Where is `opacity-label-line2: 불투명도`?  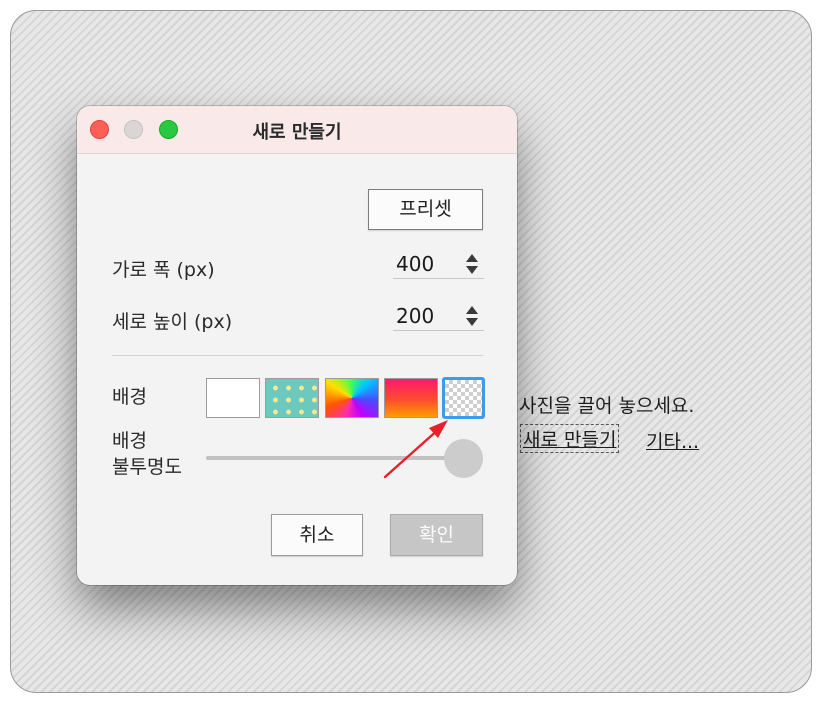 opacity-label-line2: 불투명도 is located at coordinates (147, 467).